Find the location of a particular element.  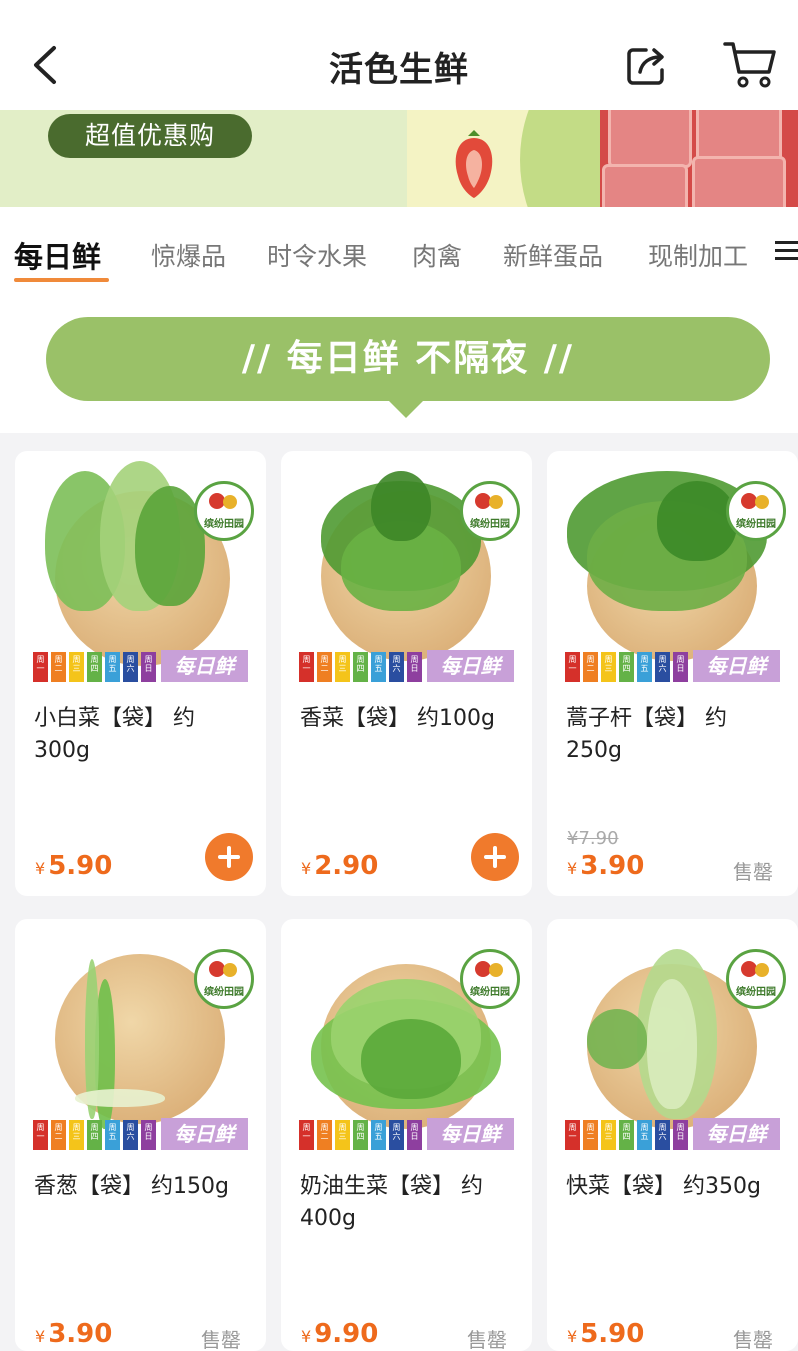

tab-fresh-eggs: 新鲜蛋品 is located at coordinates (553, 255).